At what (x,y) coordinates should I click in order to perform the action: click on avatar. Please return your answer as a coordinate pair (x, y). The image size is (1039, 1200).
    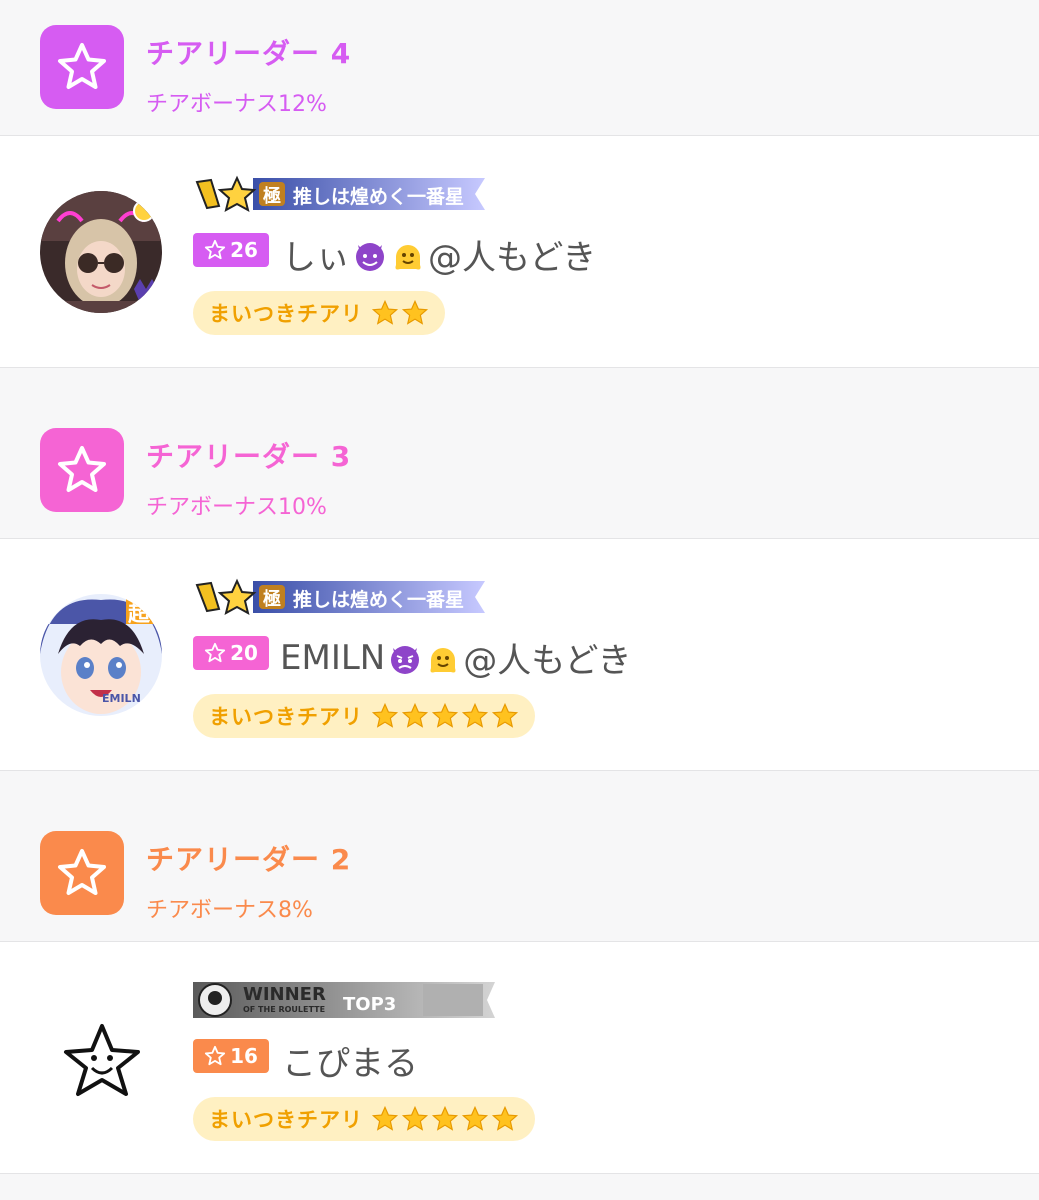
    Looking at the image, I should click on (101, 252).